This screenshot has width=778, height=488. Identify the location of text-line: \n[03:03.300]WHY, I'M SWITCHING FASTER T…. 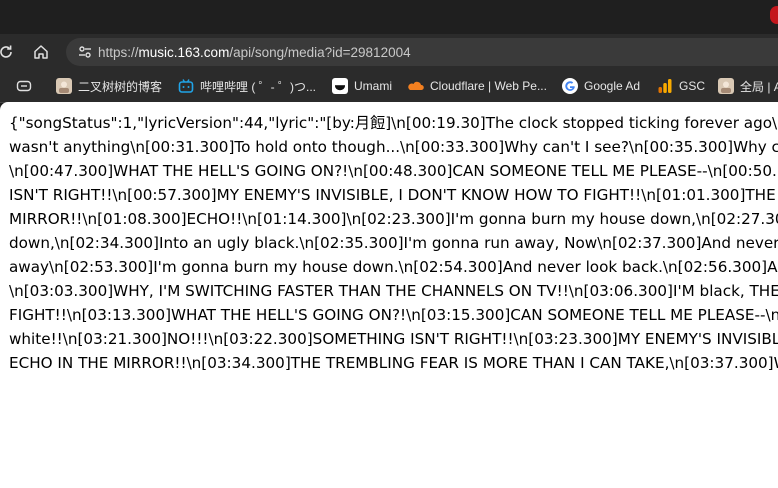
(393, 291).